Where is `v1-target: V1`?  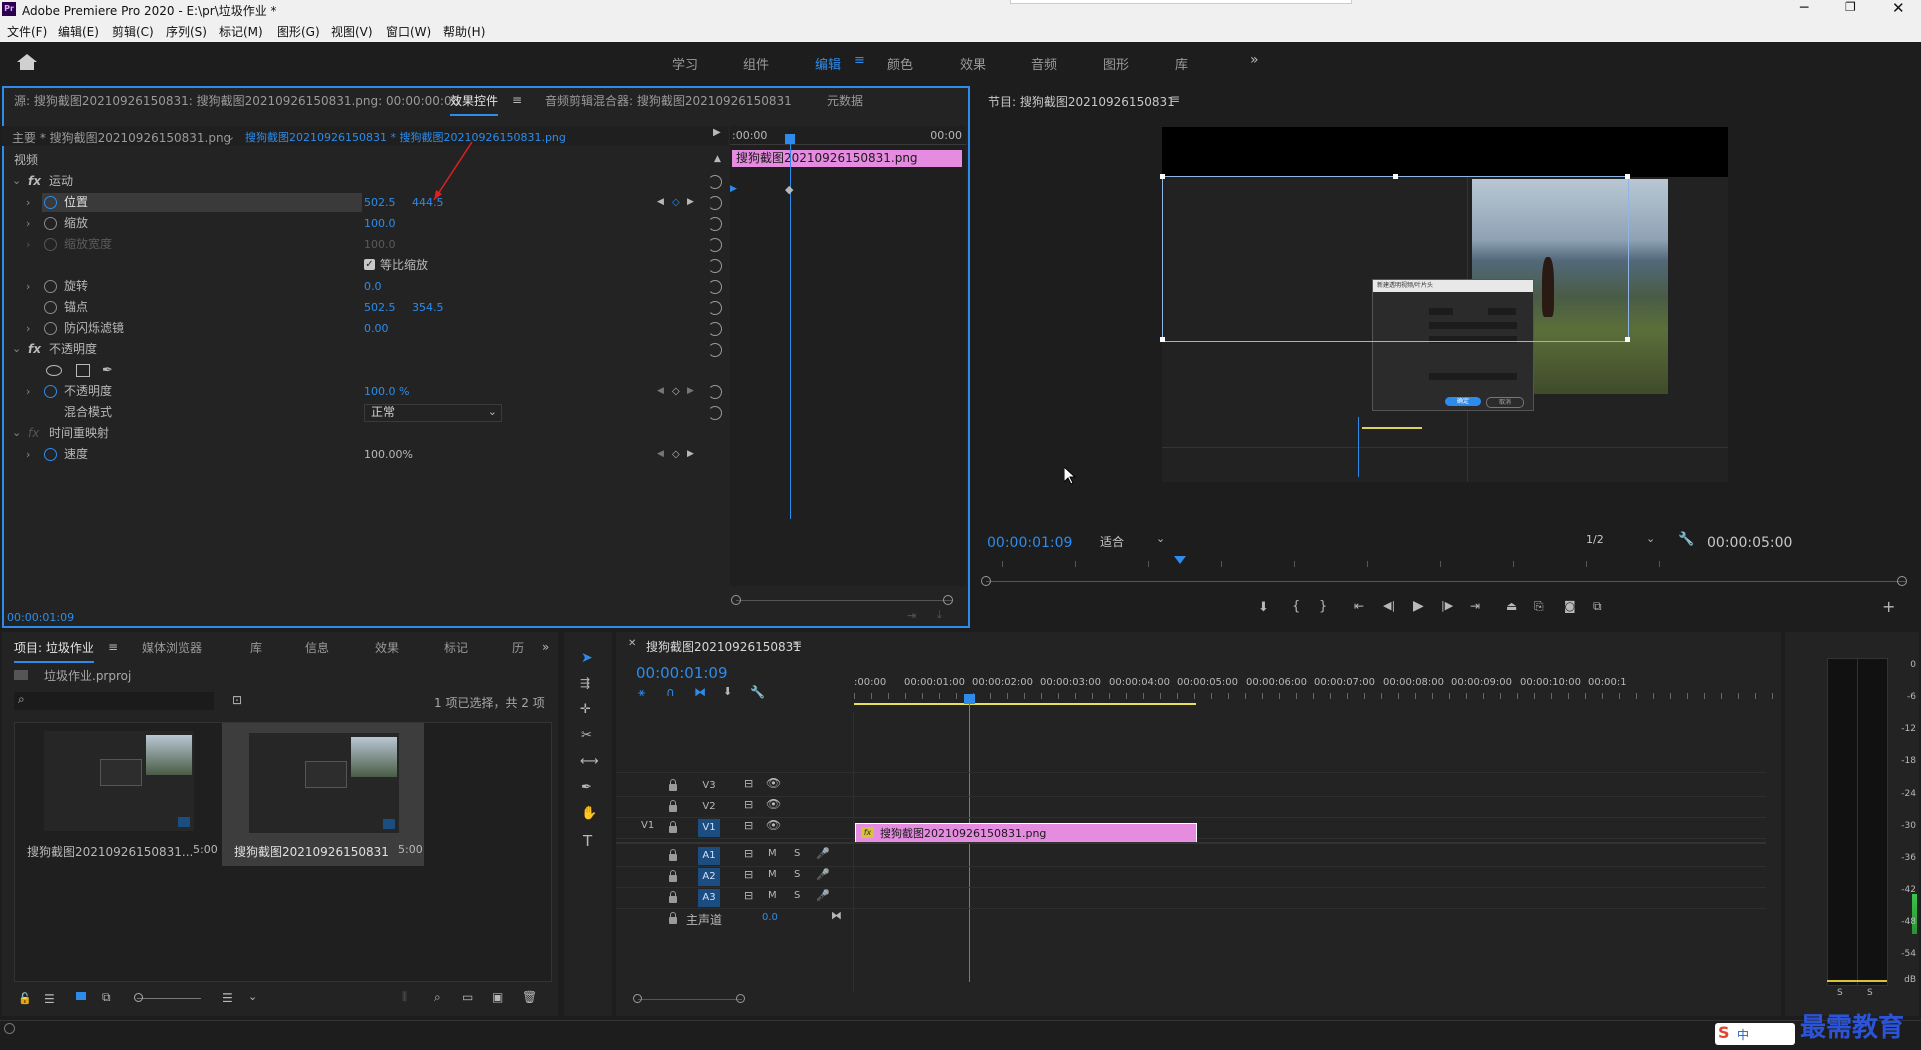
v1-target: V1 is located at coordinates (709, 828).